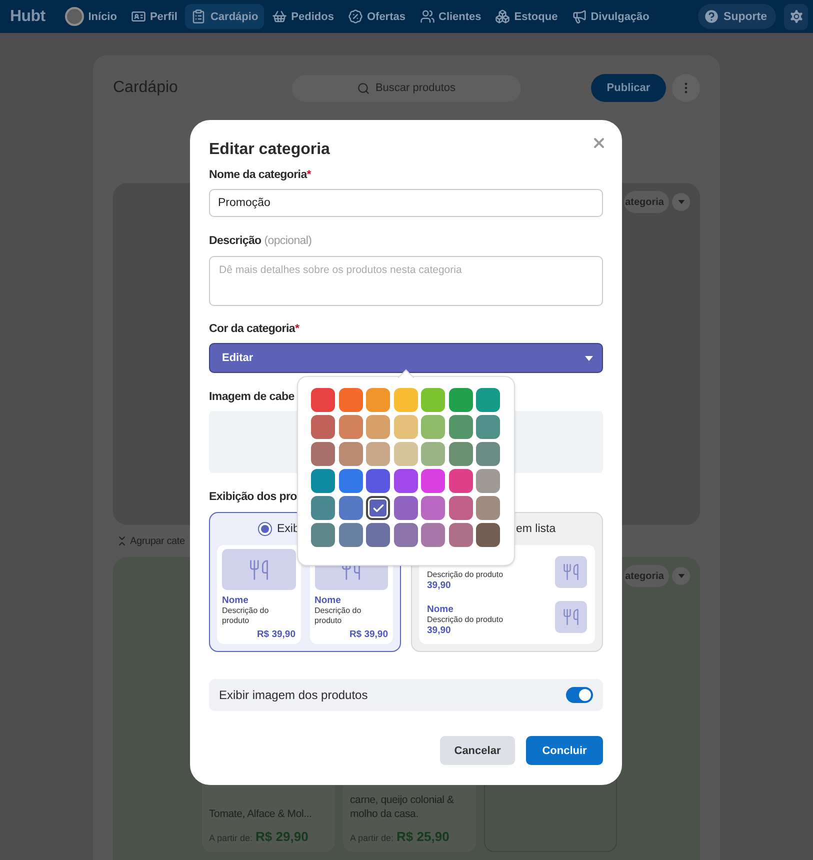 This screenshot has width=813, height=860. I want to click on check-icon, so click(378, 508).